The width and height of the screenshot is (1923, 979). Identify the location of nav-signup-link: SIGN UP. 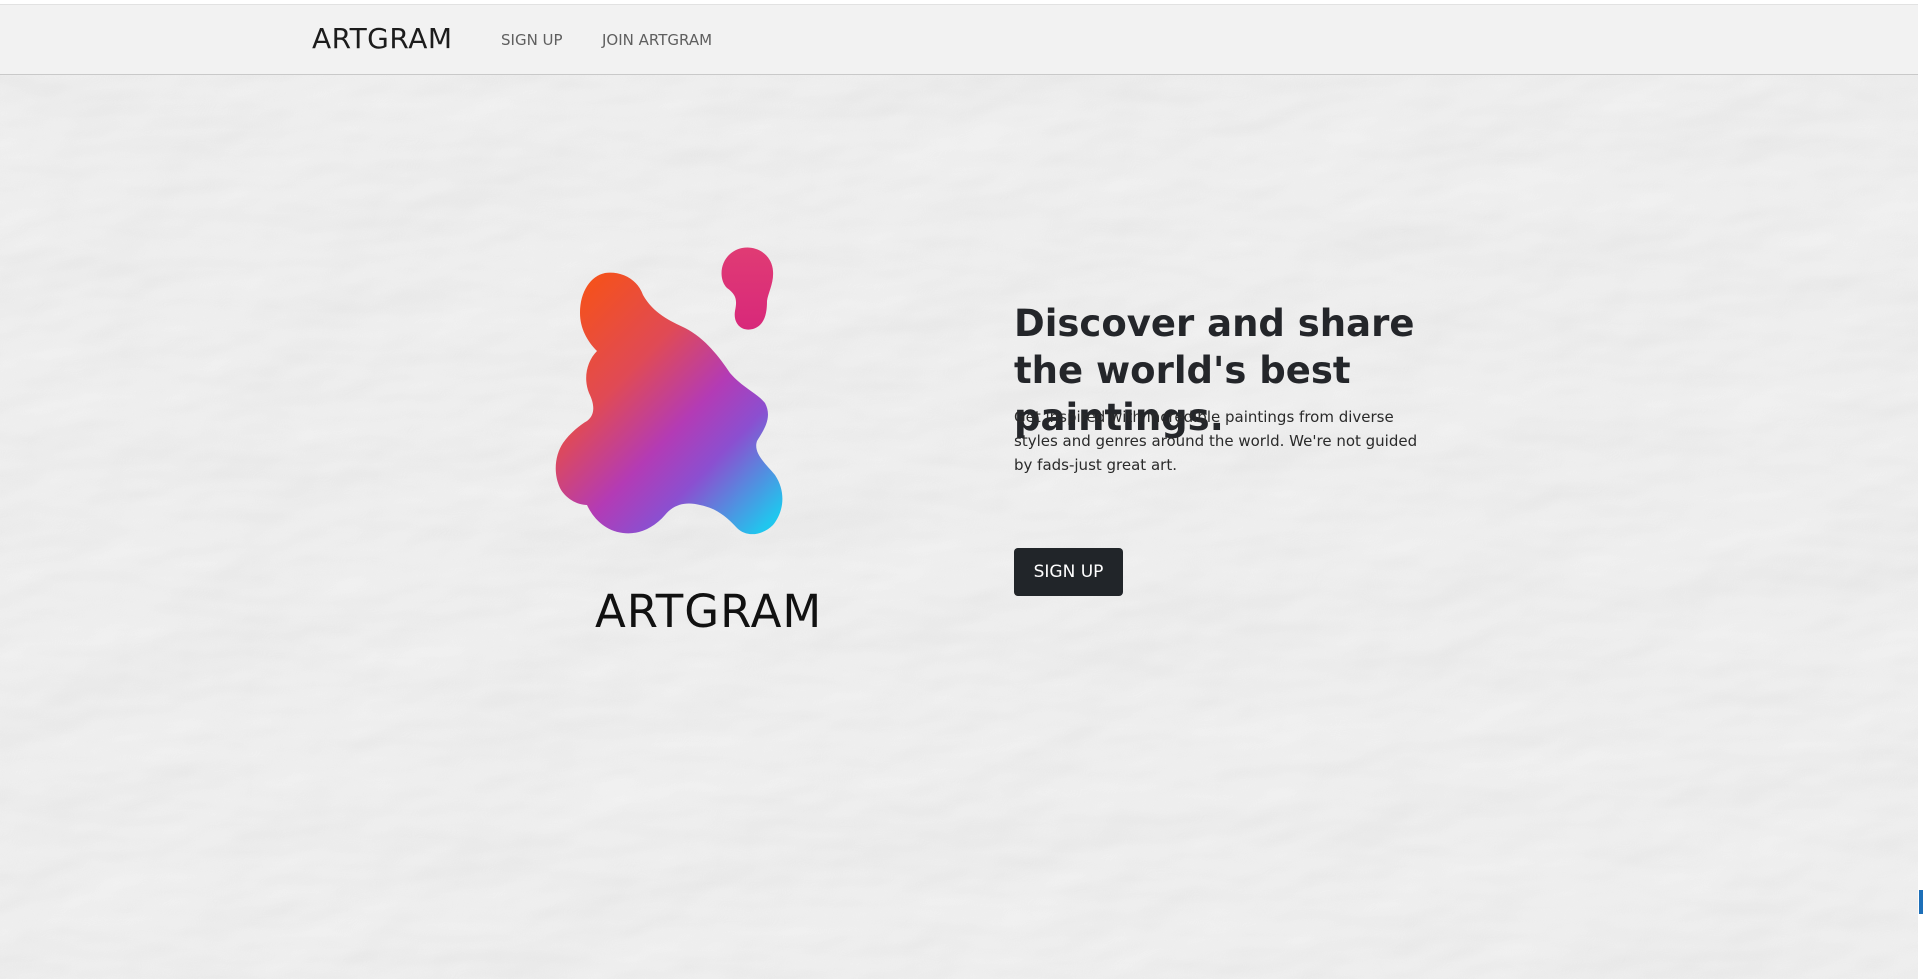
(532, 40).